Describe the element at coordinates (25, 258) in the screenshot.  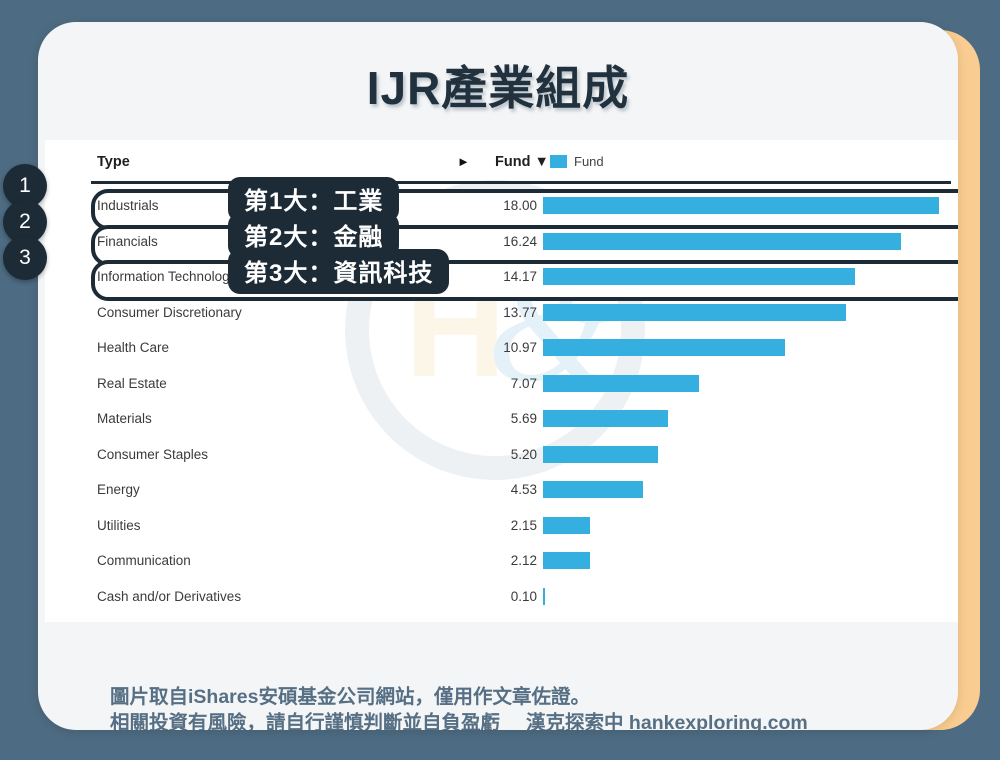
I see `rank-badge-3: 3` at that location.